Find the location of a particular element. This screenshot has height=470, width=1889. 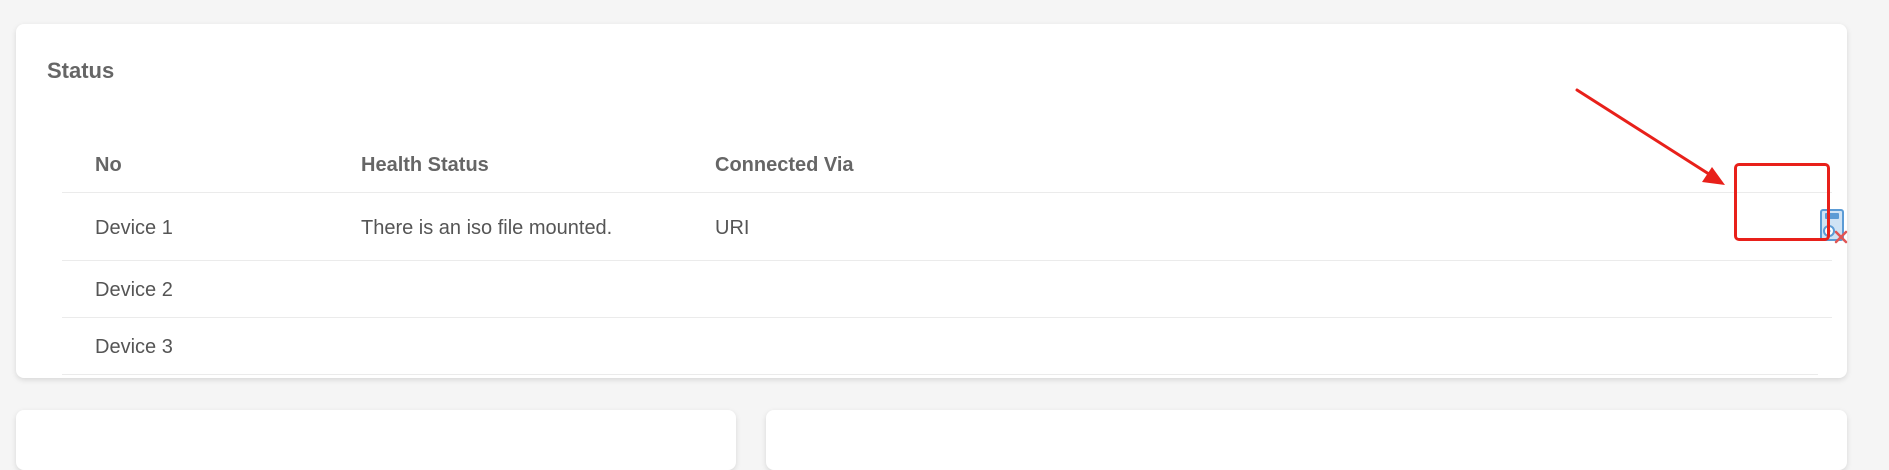

table-header-row: No Health Status Connected Via is located at coordinates (947, 160).